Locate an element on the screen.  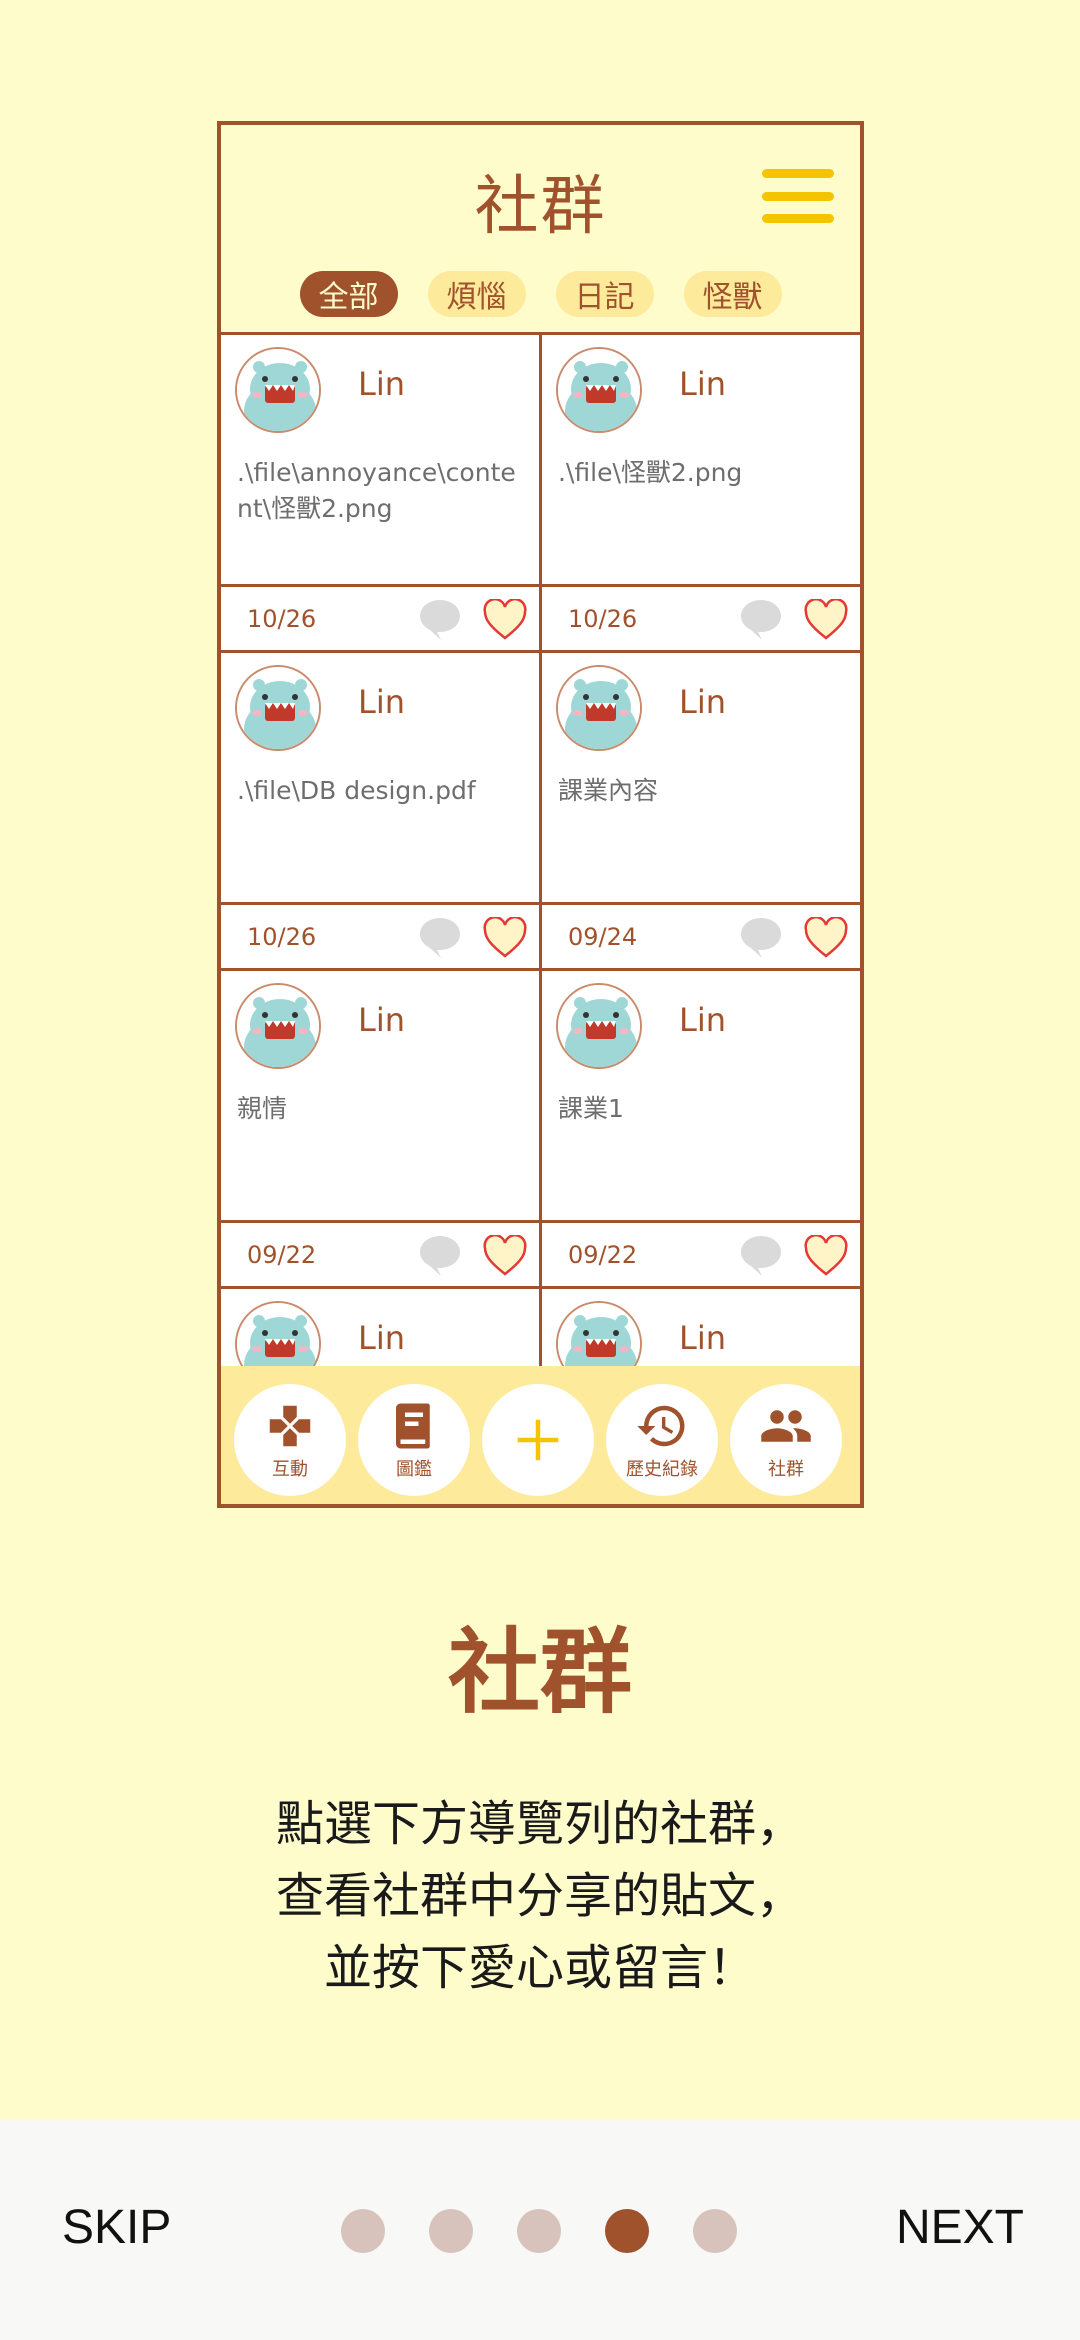
post-body: Lin .\file\怪獸2.png is located at coordinates (701, 458).